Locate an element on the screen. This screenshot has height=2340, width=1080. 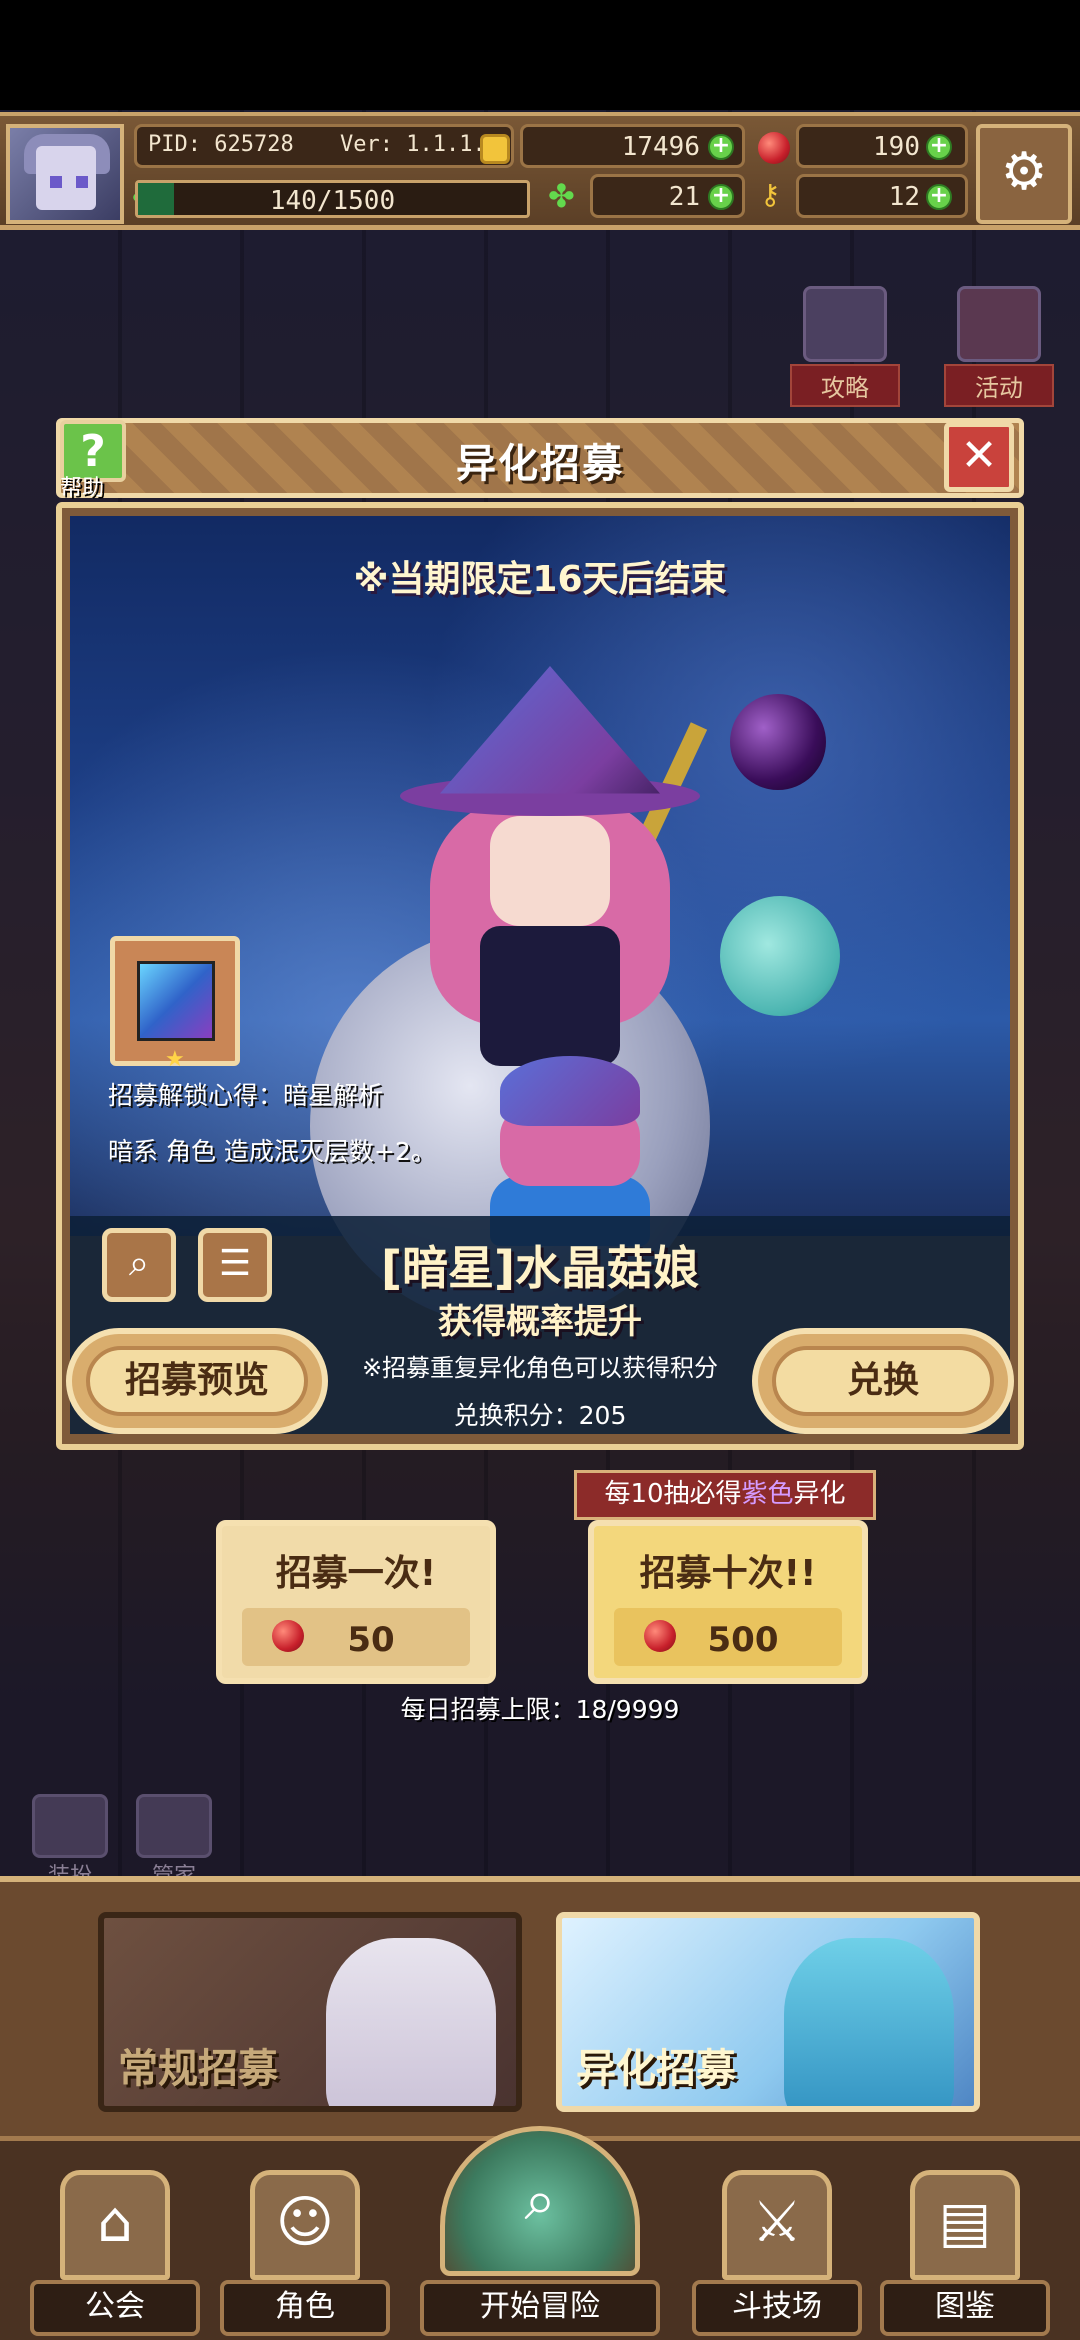
game-version: Ver: 1.1.1.5 is located at coordinates (419, 144).